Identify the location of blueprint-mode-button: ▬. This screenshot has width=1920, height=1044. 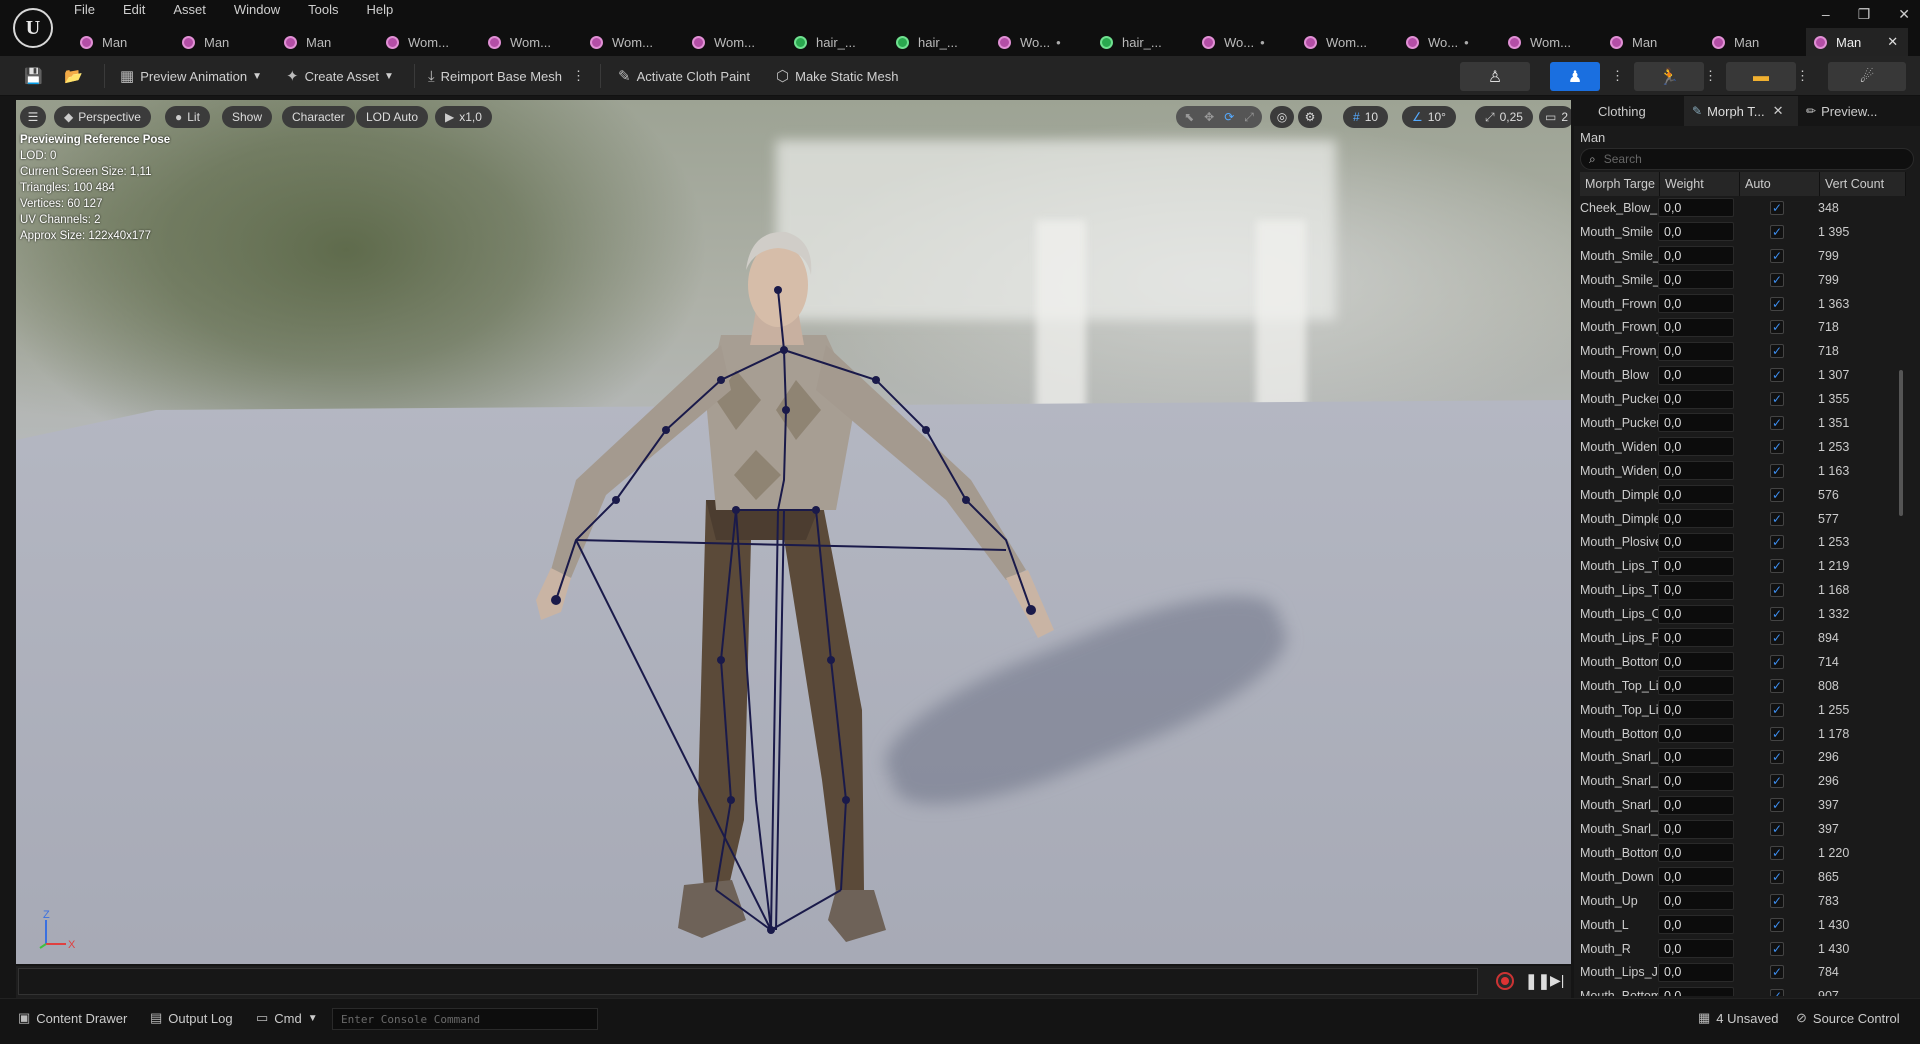
(1761, 76).